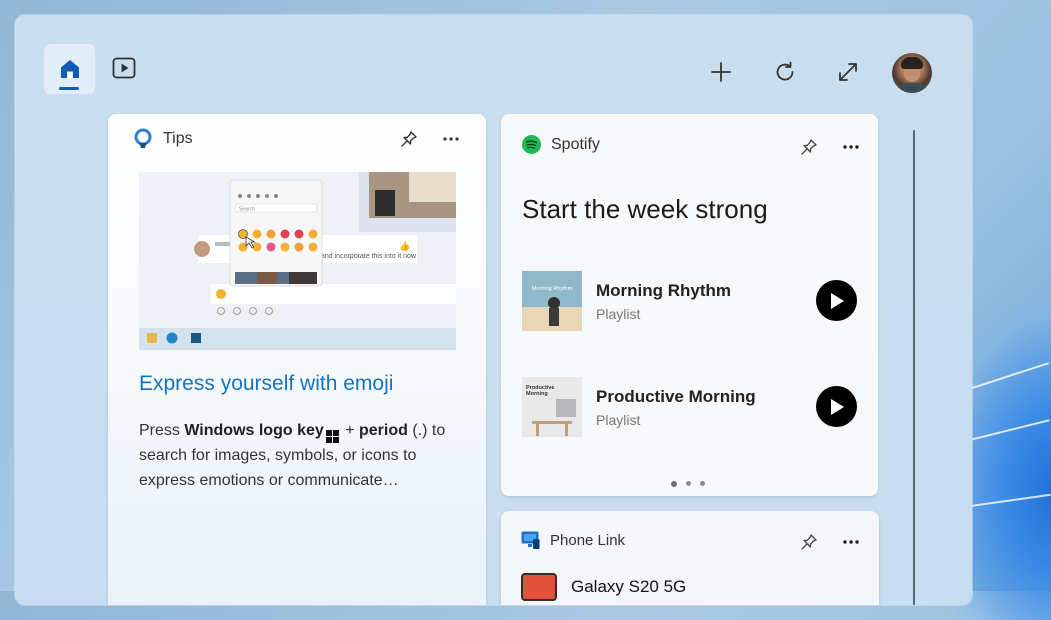 Image resolution: width=1051 pixels, height=620 pixels. I want to click on windows-logo-icon, so click(332, 436).